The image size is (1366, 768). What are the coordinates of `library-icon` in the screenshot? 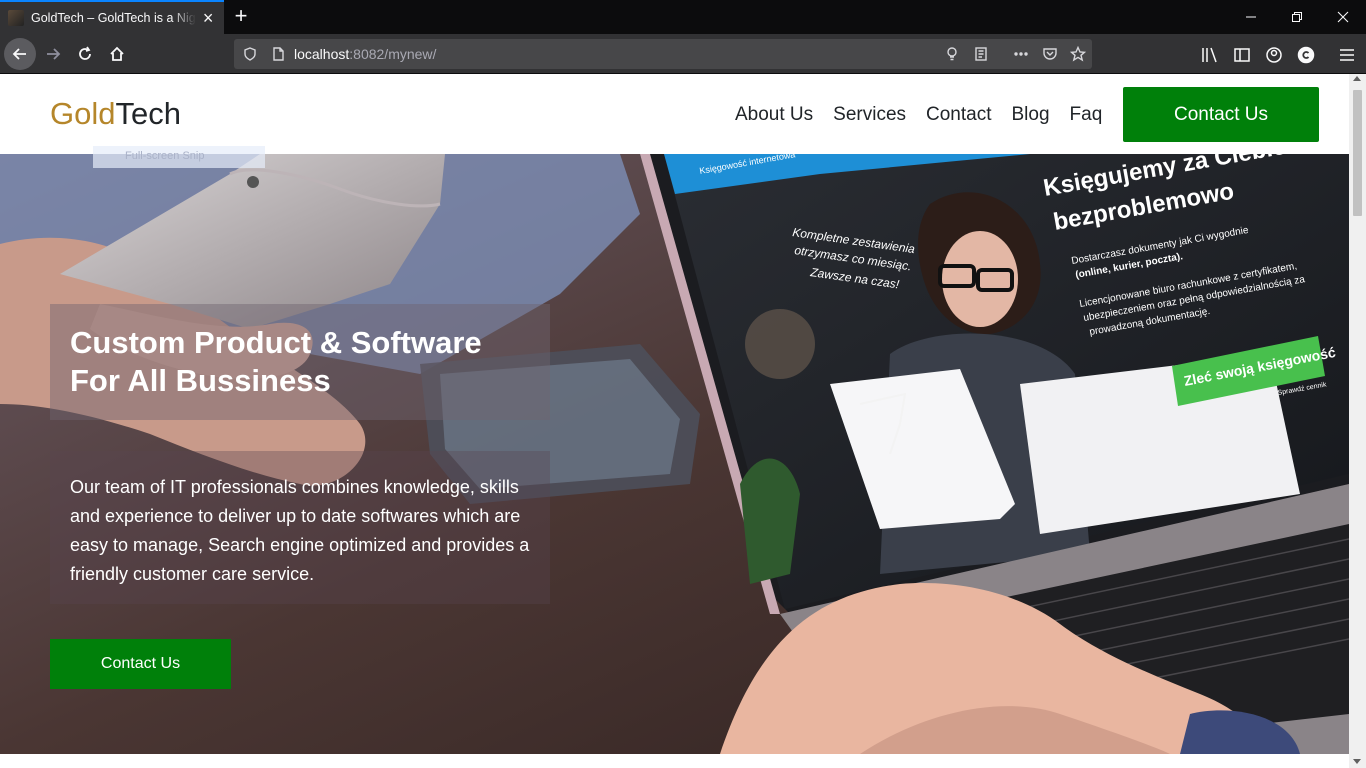 It's located at (1210, 55).